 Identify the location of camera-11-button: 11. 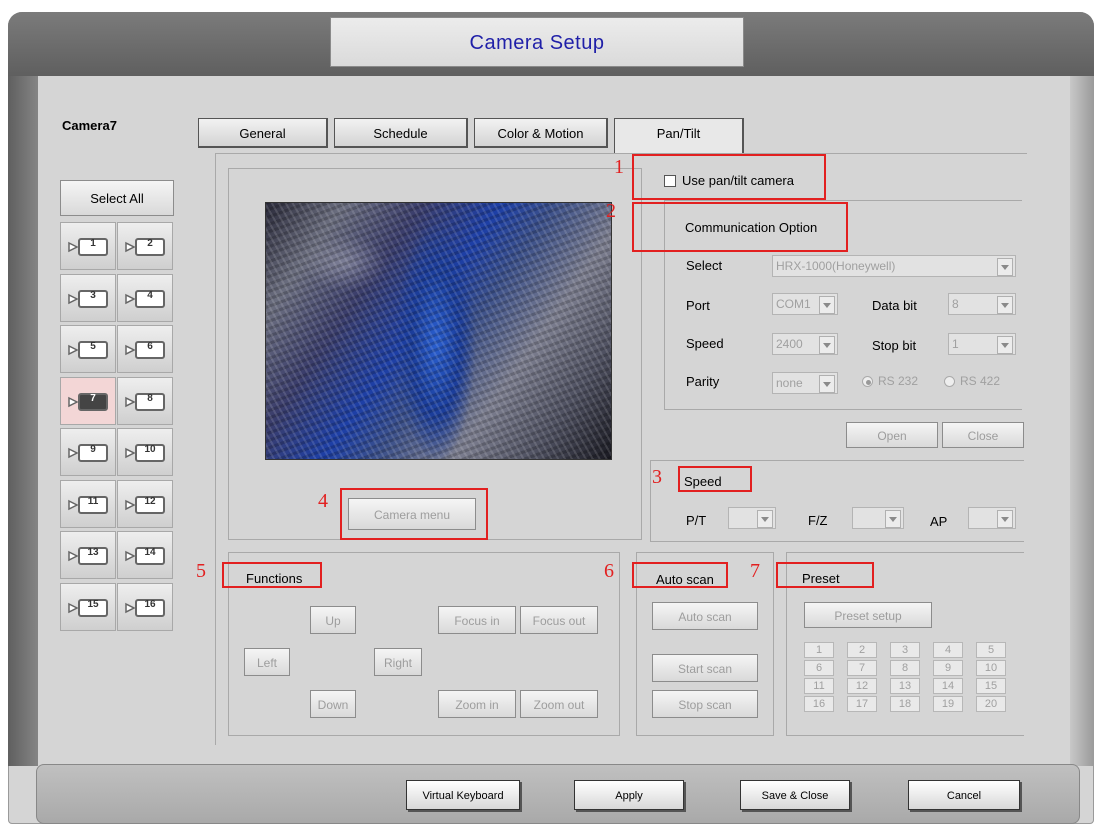
(88, 503).